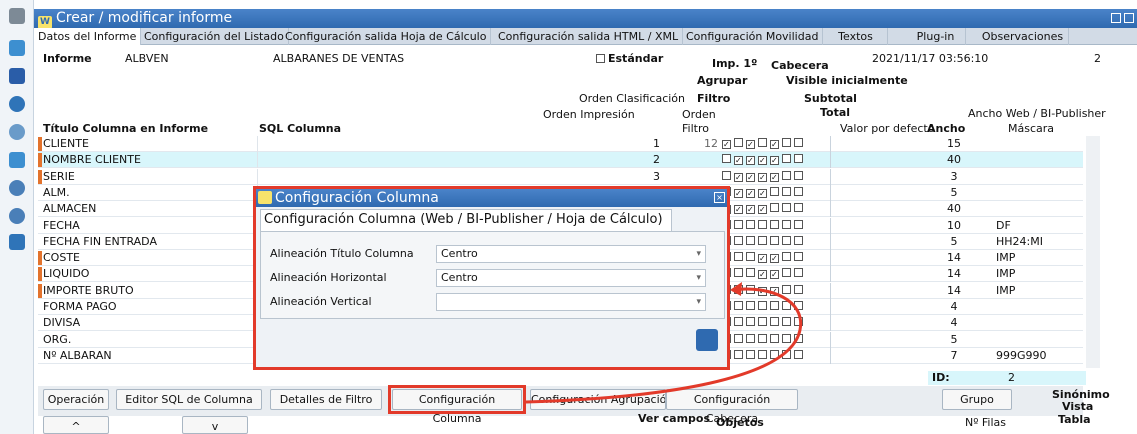 Image resolution: width=1137 pixels, height=434 pixels. I want to click on arrow-path, so click(664, 345).